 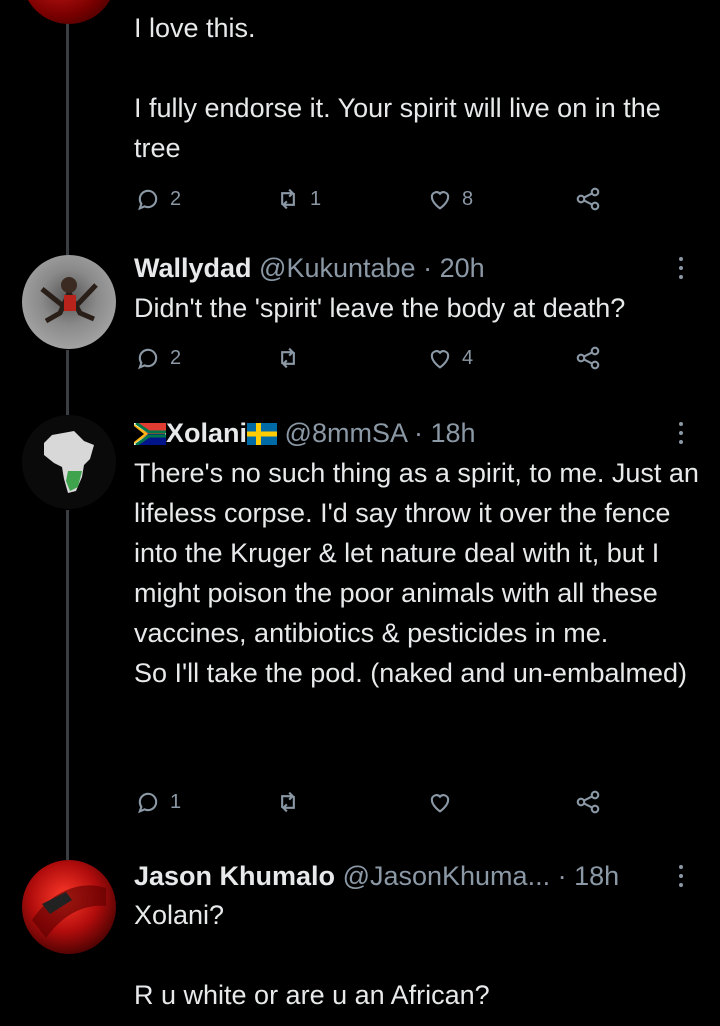 I want to click on avatar-figure-icon, so click(x=69, y=300).